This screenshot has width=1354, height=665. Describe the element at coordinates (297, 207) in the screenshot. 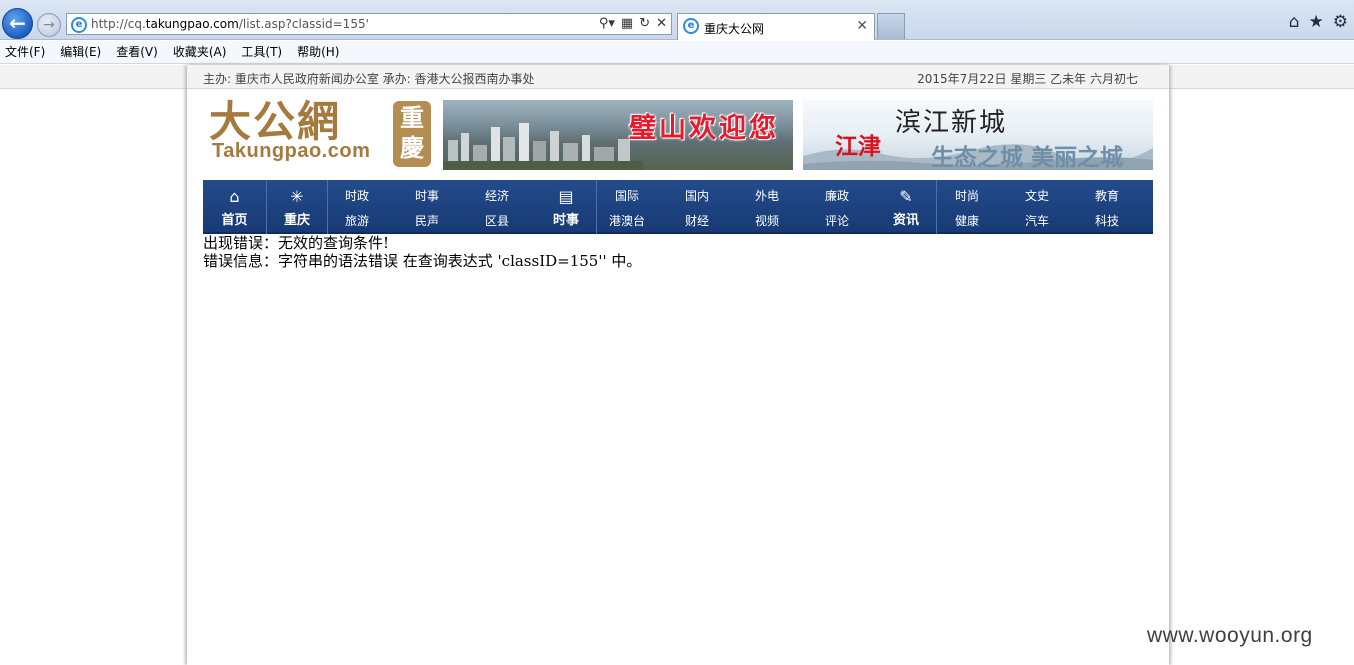

I see `nav-chongqing: ✳ 重庆` at that location.